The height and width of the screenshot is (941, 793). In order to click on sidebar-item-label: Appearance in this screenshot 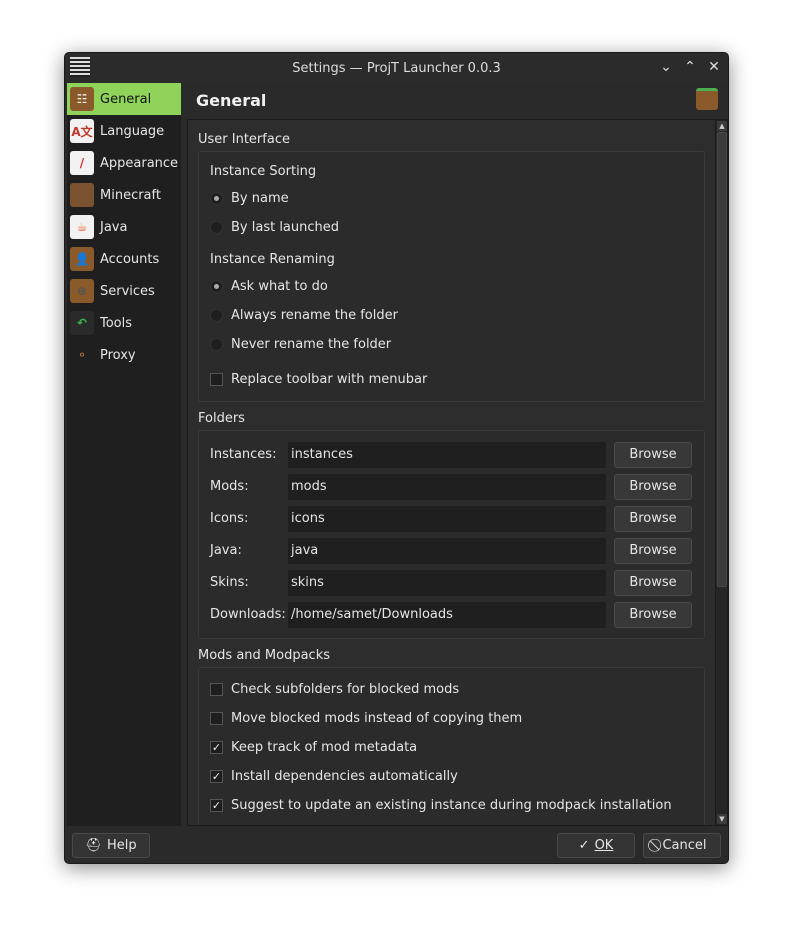, I will do `click(139, 163)`.